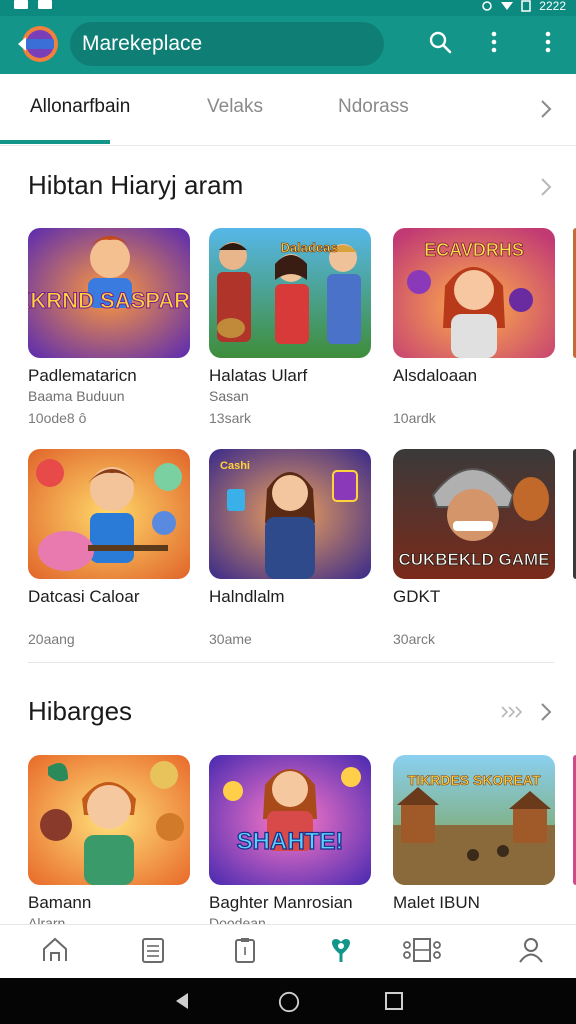 This screenshot has height=1024, width=576. Describe the element at coordinates (436, 902) in the screenshot. I see `card-title: Malet IBUN` at that location.